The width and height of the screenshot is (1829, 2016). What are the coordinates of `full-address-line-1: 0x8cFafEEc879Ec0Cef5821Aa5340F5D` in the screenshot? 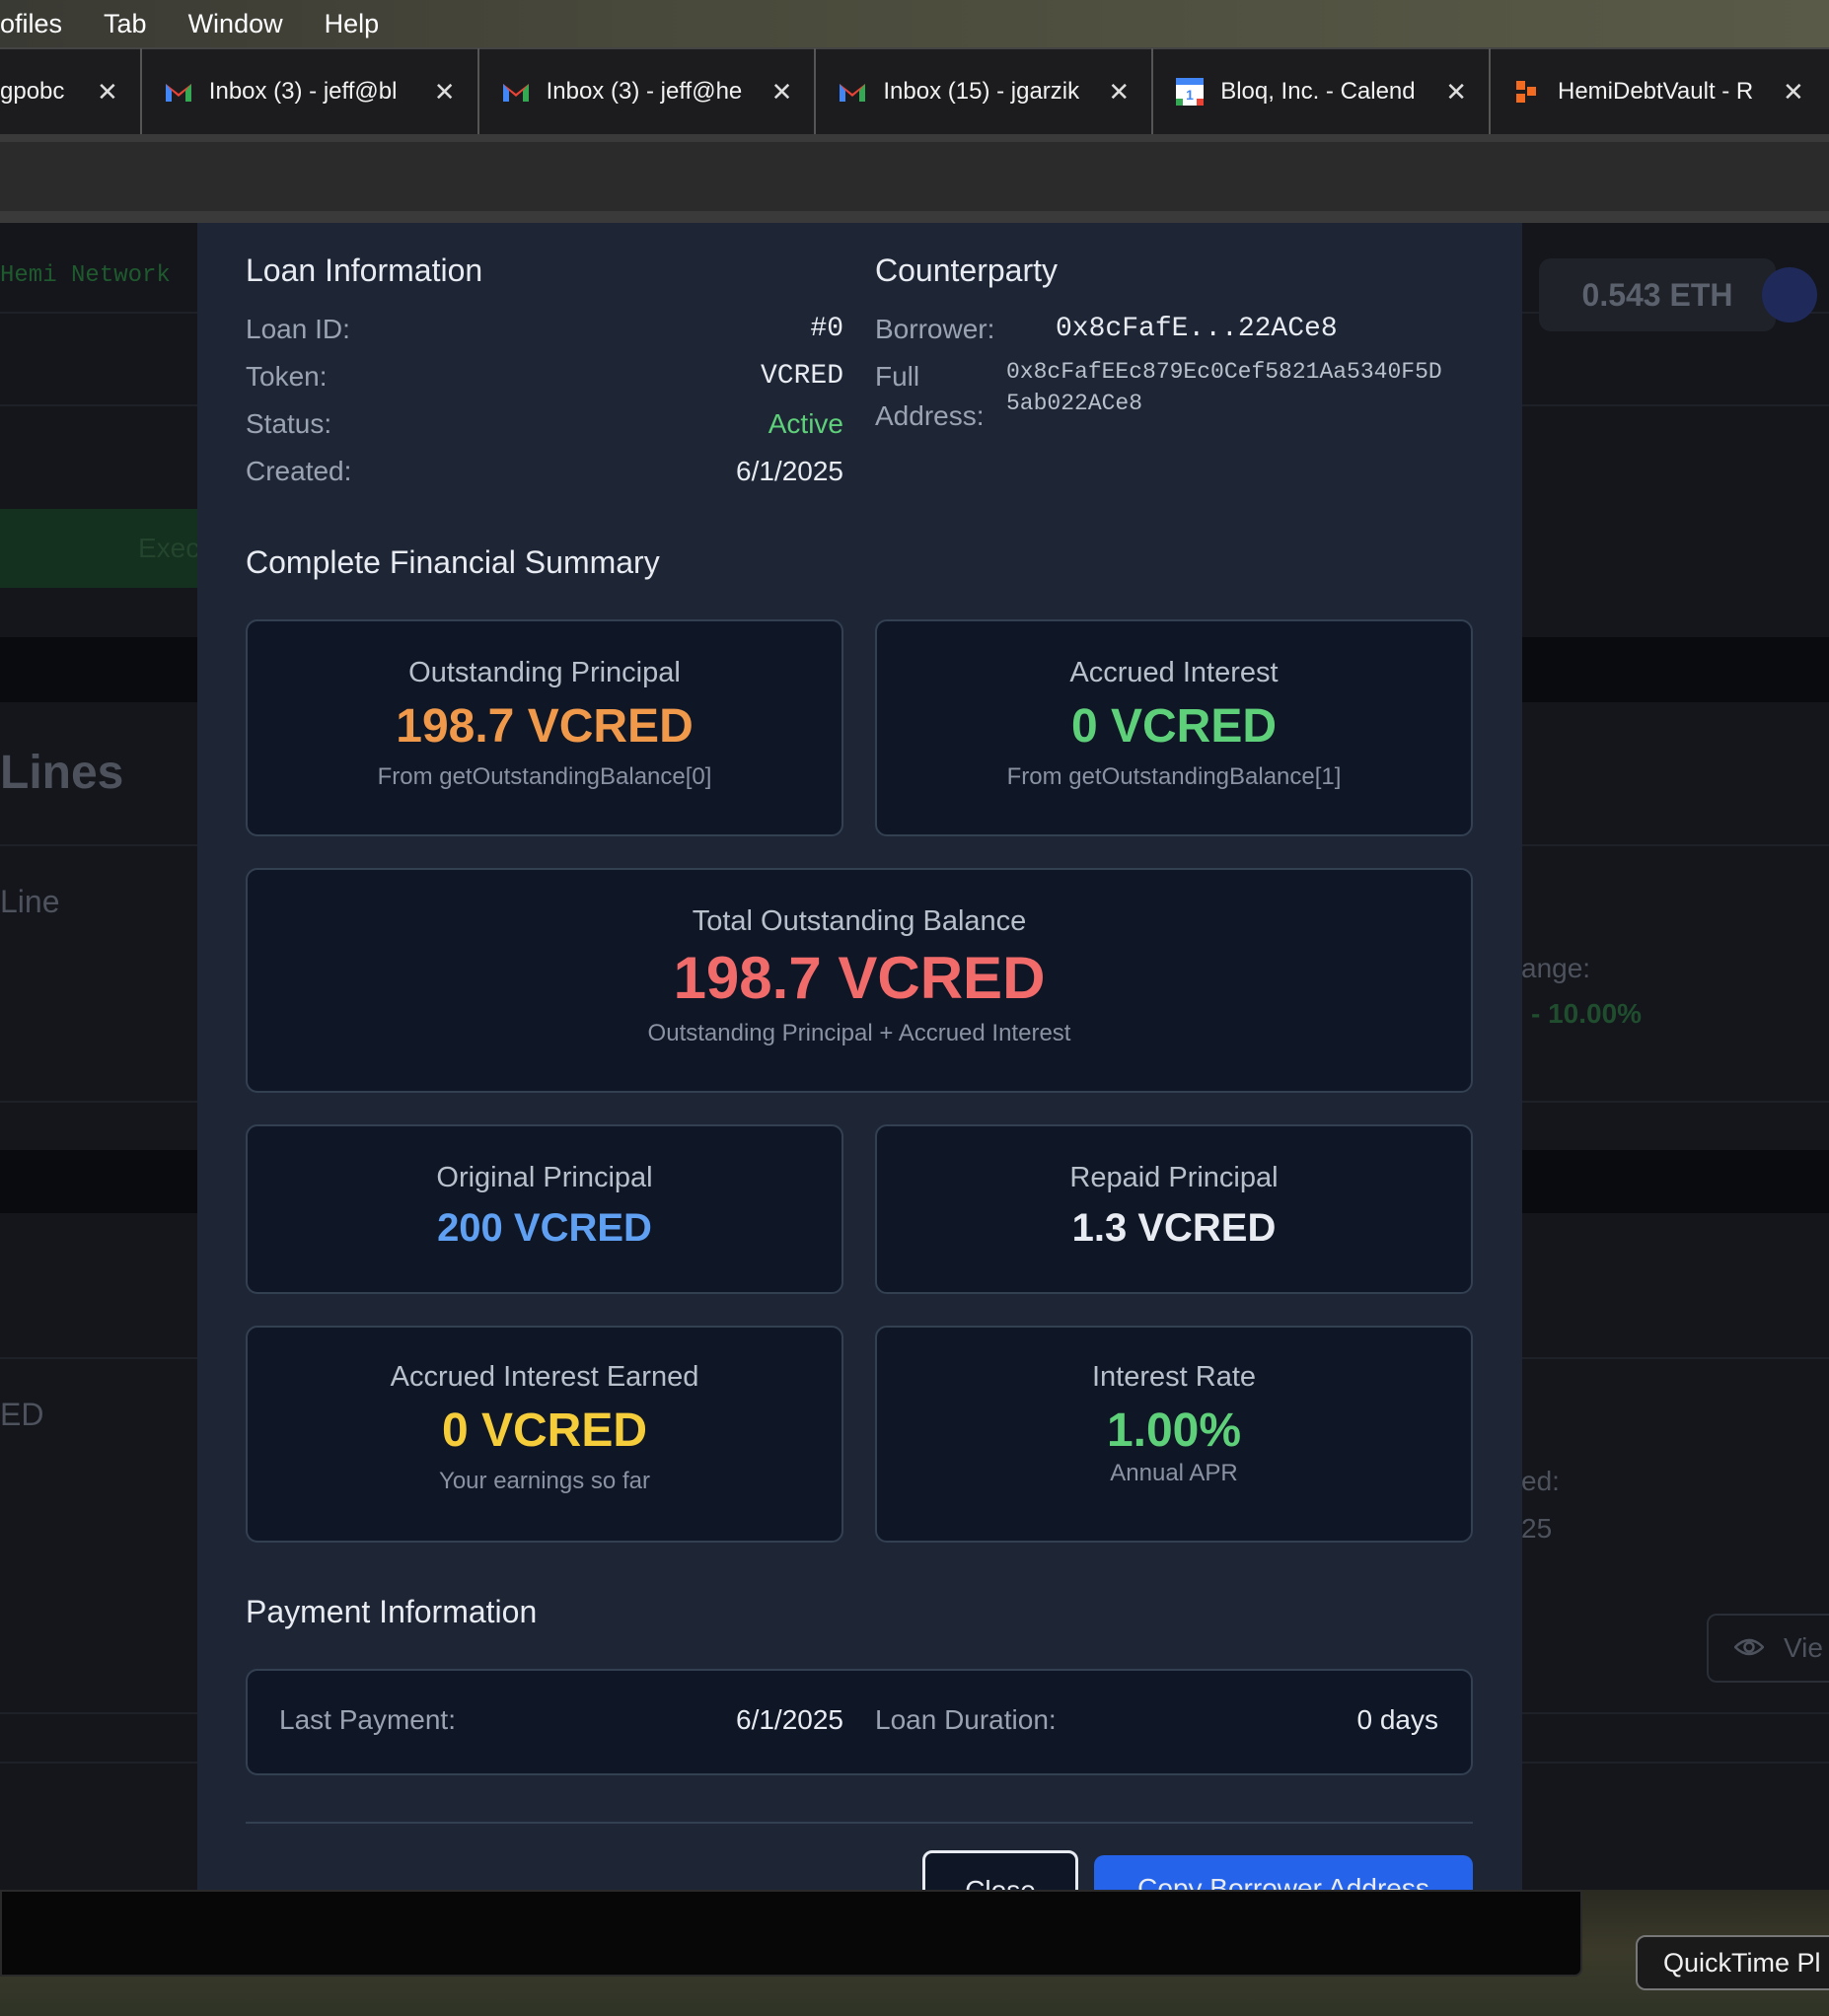 It's located at (1224, 372).